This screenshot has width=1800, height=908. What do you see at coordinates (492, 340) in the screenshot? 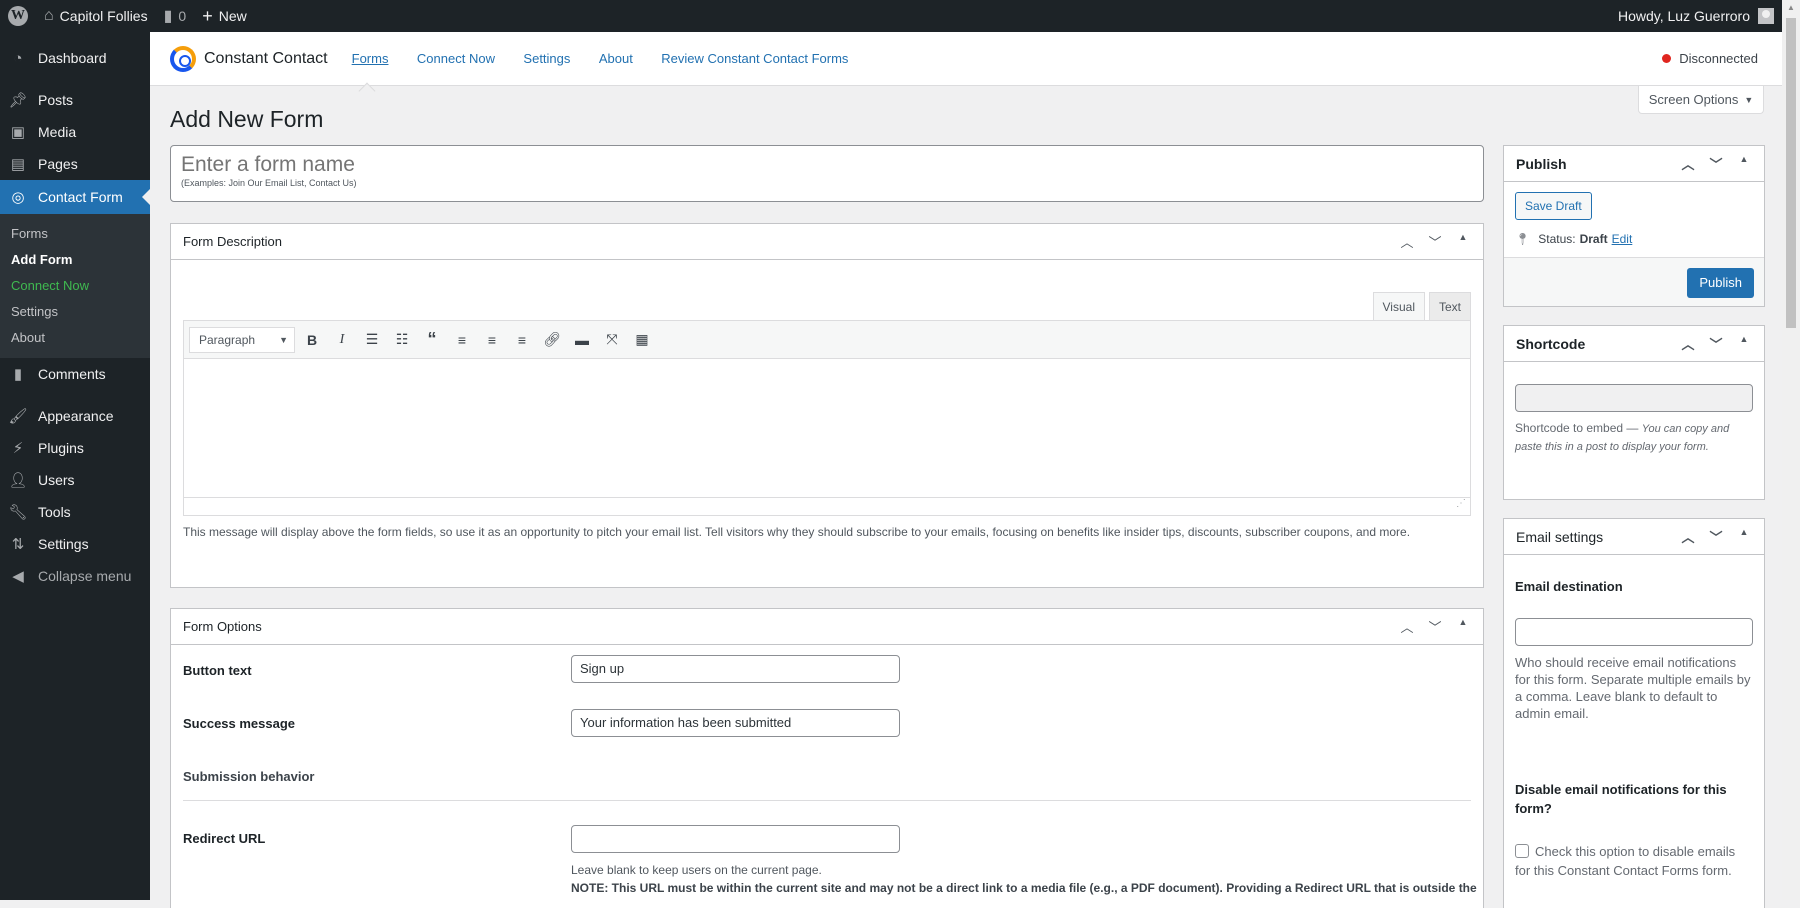
I see `align-center-icon: ≡` at bounding box center [492, 340].